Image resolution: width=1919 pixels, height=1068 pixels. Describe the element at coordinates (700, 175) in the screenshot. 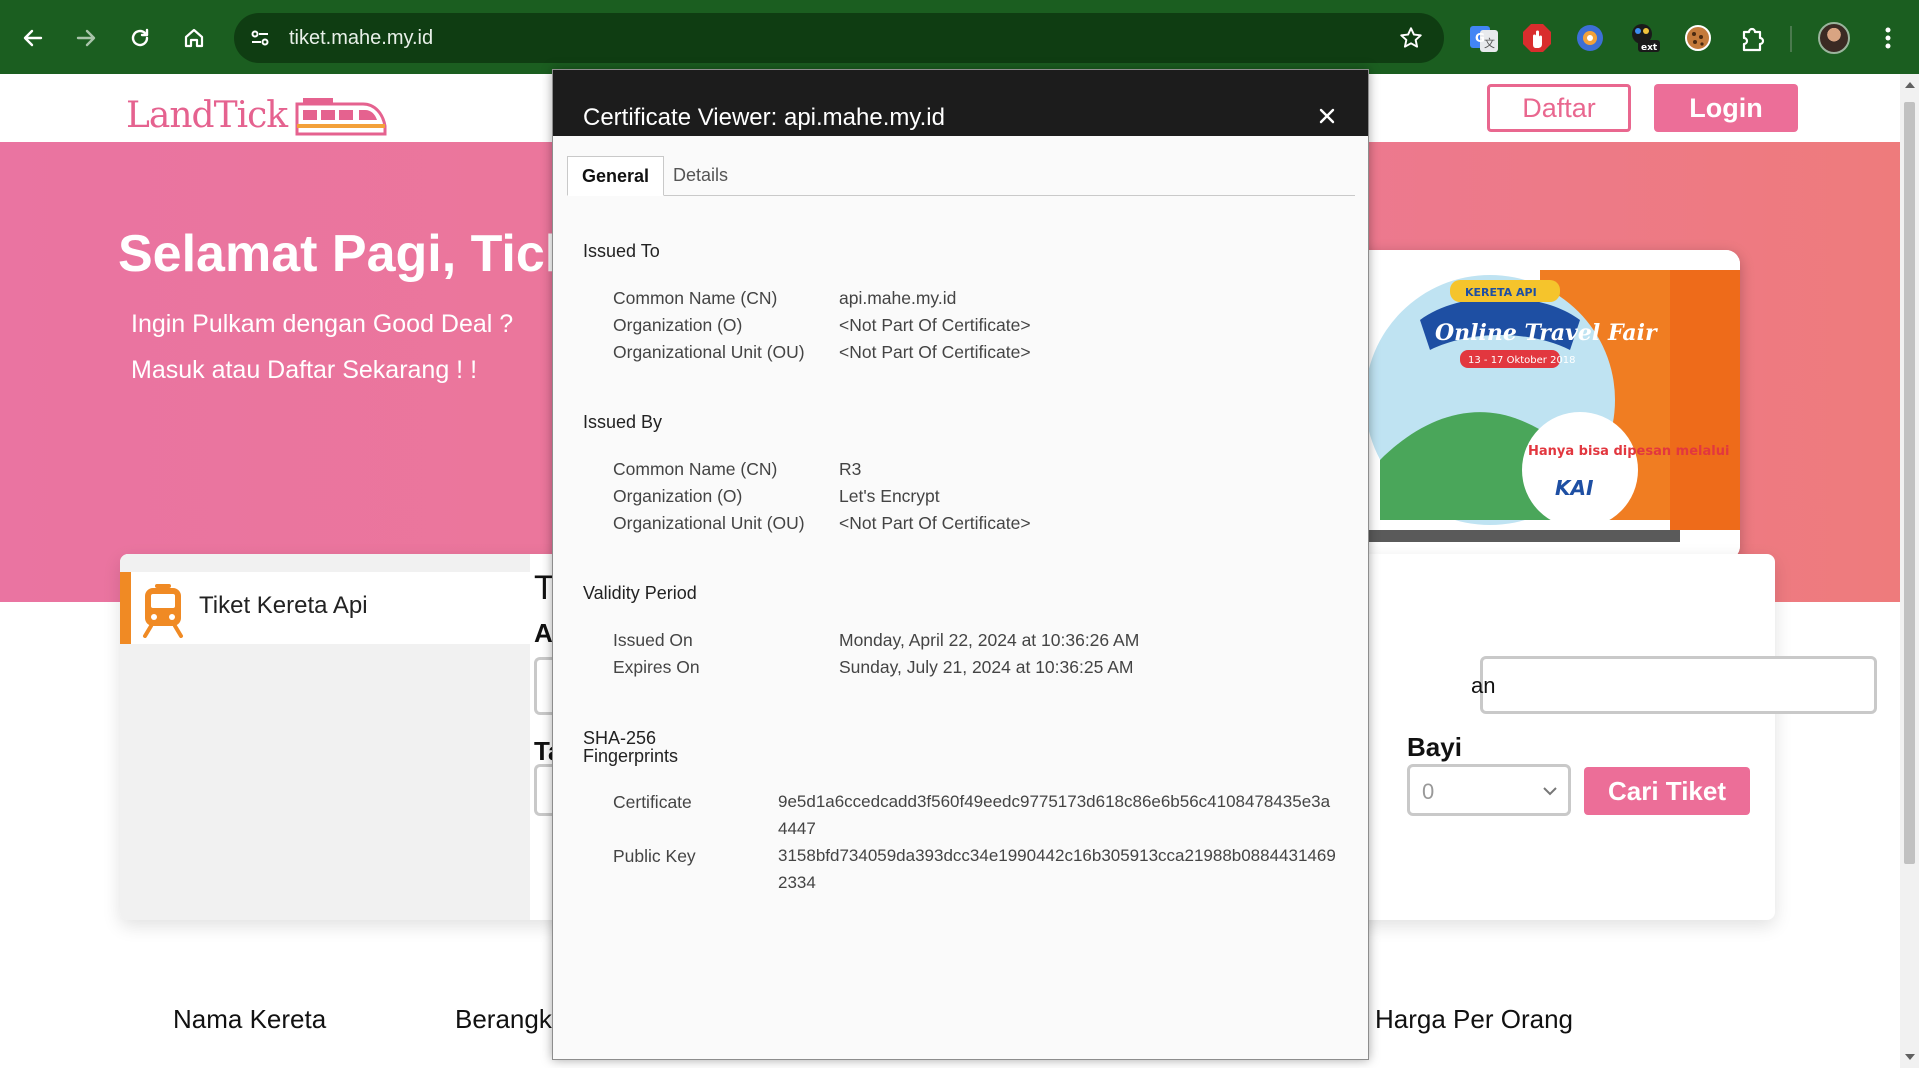

I see `tab-details: Details` at that location.